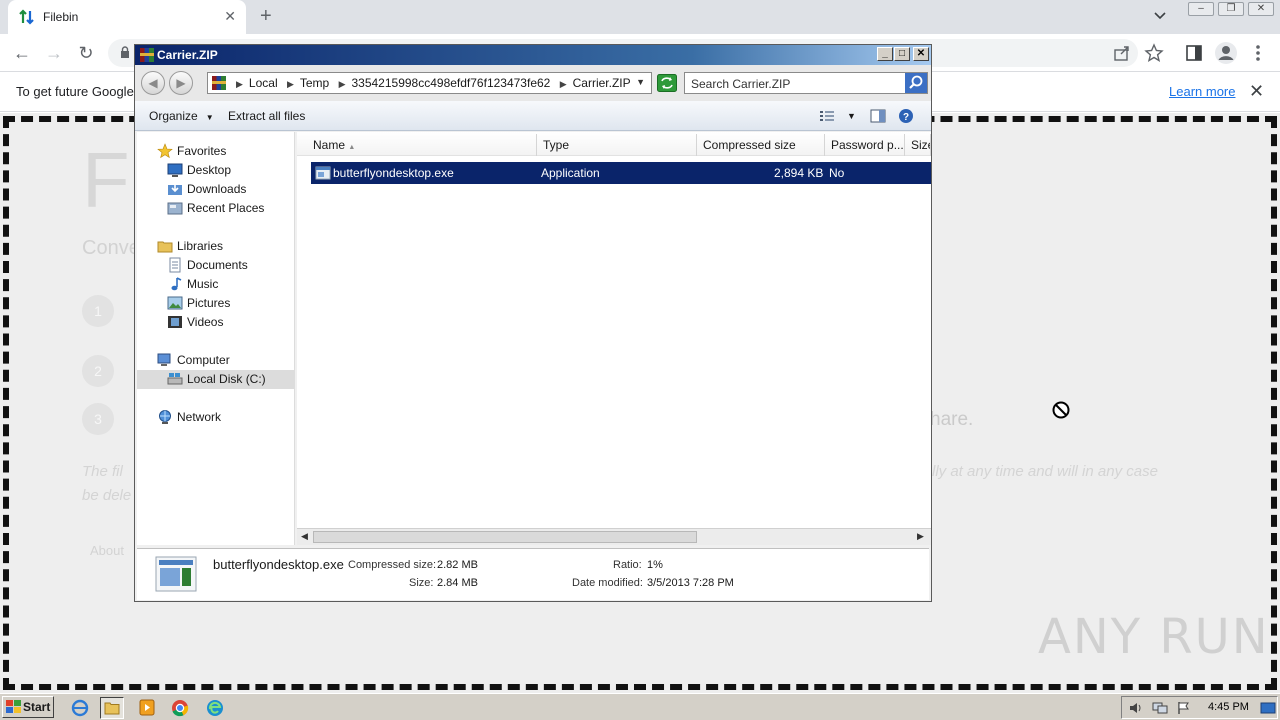 Image resolution: width=1280 pixels, height=720 pixels. What do you see at coordinates (227, 284) in the screenshot?
I see `nav-music: Music` at bounding box center [227, 284].